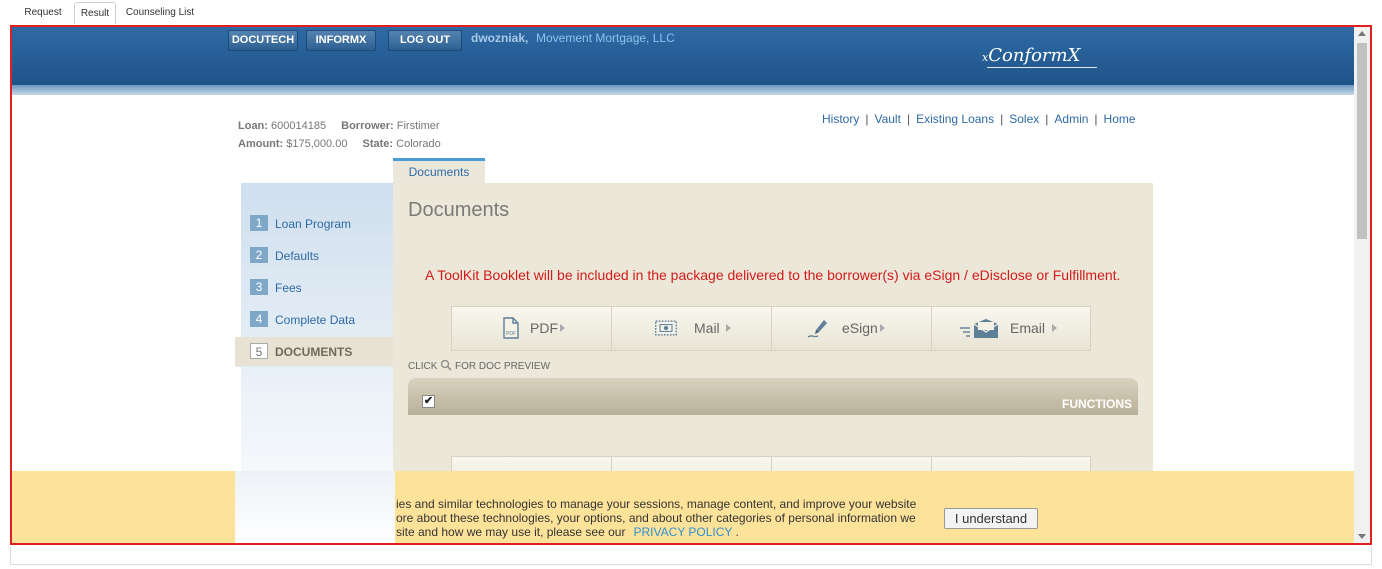 The image size is (1382, 569). I want to click on step-number: 4, so click(259, 319).